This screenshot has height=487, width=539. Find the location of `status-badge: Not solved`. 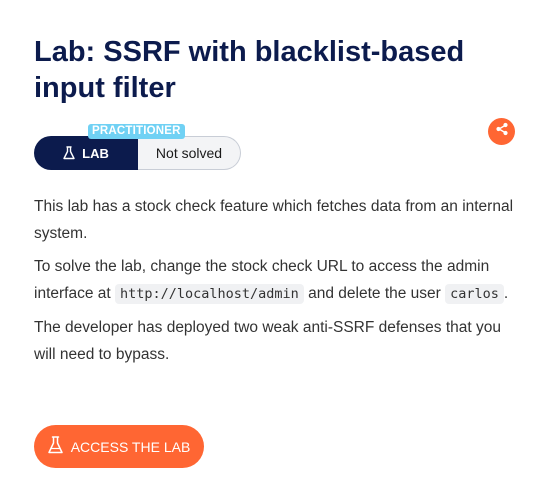

status-badge: Not solved is located at coordinates (189, 153).